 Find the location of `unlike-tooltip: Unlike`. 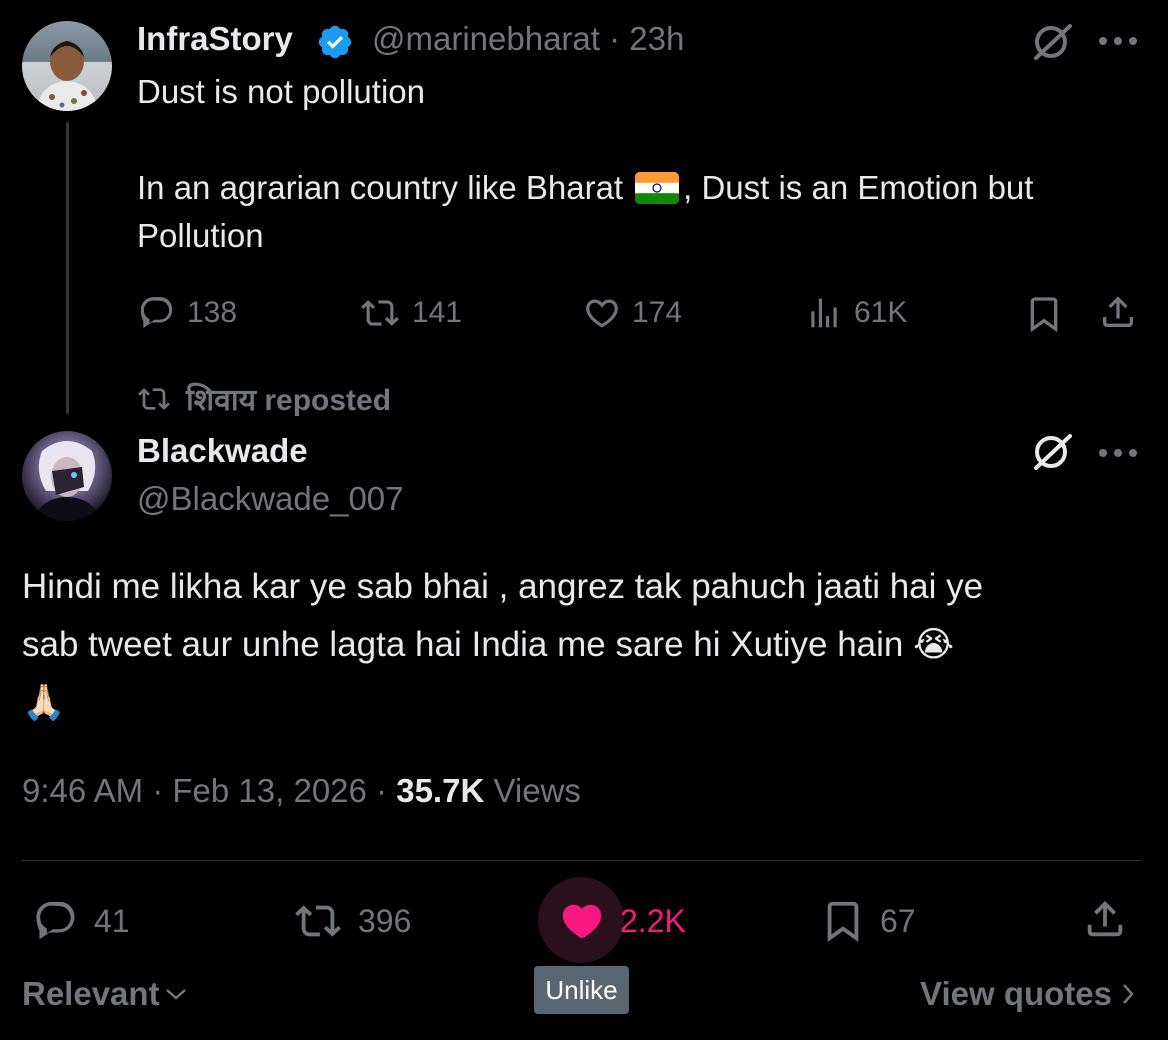

unlike-tooltip: Unlike is located at coordinates (581, 990).